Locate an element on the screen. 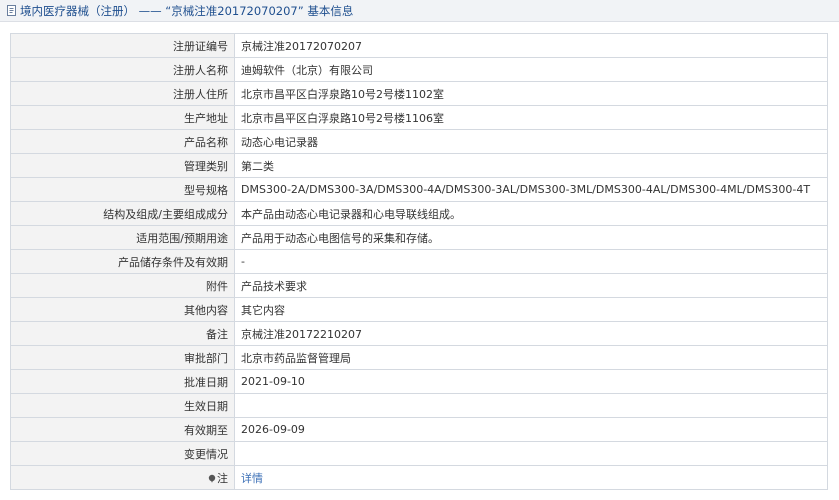 This screenshot has height=500, width=839. row-label: 生产地址 is located at coordinates (122, 117).